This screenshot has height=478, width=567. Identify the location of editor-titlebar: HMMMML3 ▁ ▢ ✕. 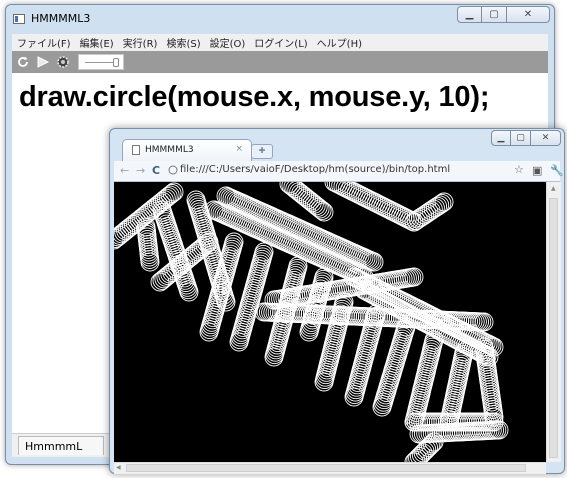
(280, 19).